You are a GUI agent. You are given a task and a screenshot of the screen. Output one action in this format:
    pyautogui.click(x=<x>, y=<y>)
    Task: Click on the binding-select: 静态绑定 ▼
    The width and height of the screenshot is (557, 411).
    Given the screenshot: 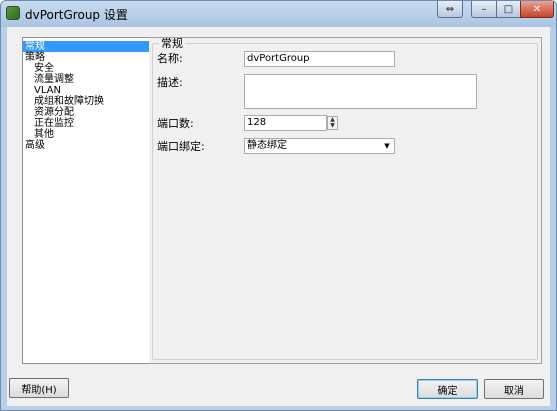 What is the action you would take?
    pyautogui.click(x=319, y=146)
    